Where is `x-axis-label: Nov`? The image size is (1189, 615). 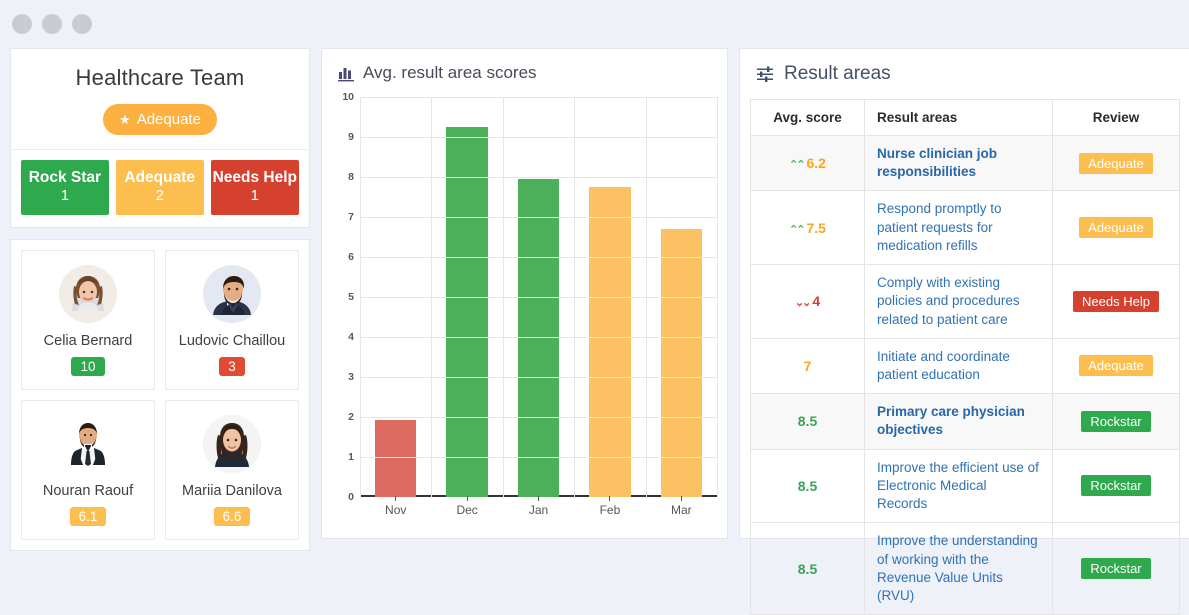
x-axis-label: Nov is located at coordinates (396, 510).